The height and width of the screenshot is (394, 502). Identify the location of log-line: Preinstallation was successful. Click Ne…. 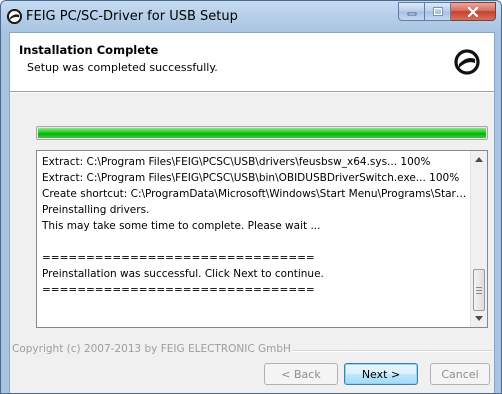
(183, 274).